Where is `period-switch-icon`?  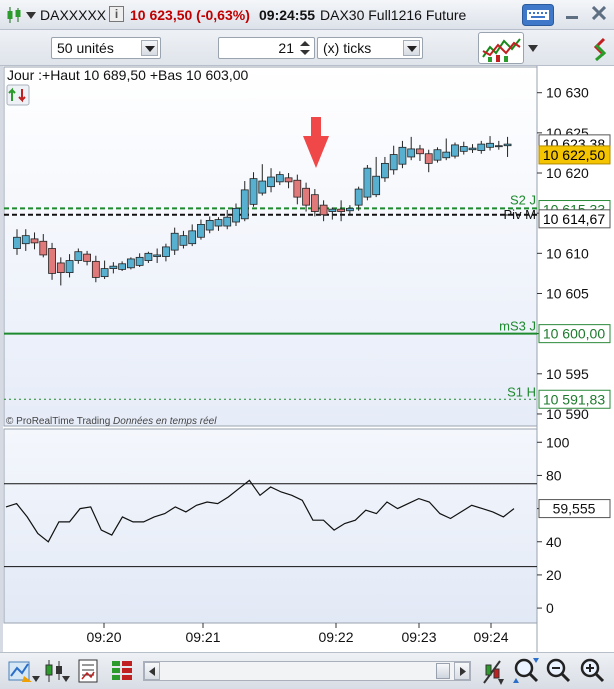 period-switch-icon is located at coordinates (18, 95).